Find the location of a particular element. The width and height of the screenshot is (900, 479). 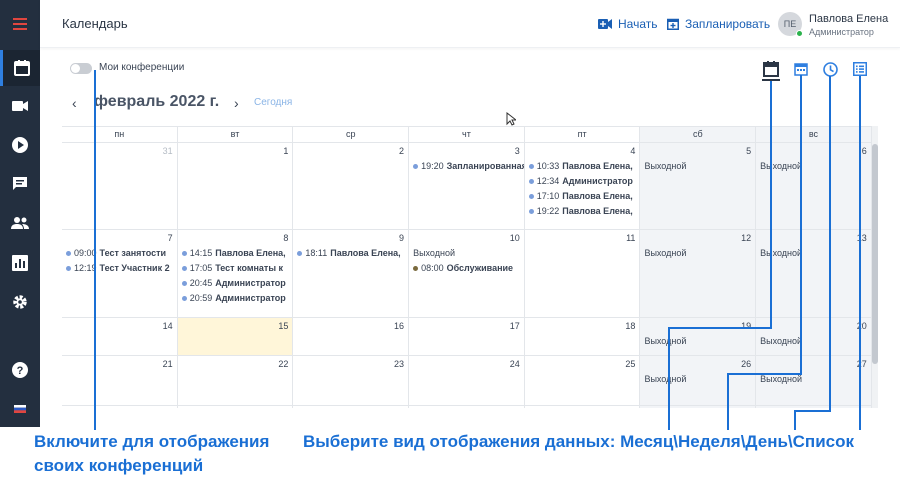

calendar-event: 08:00 Обслуживание is located at coordinates (468, 268).